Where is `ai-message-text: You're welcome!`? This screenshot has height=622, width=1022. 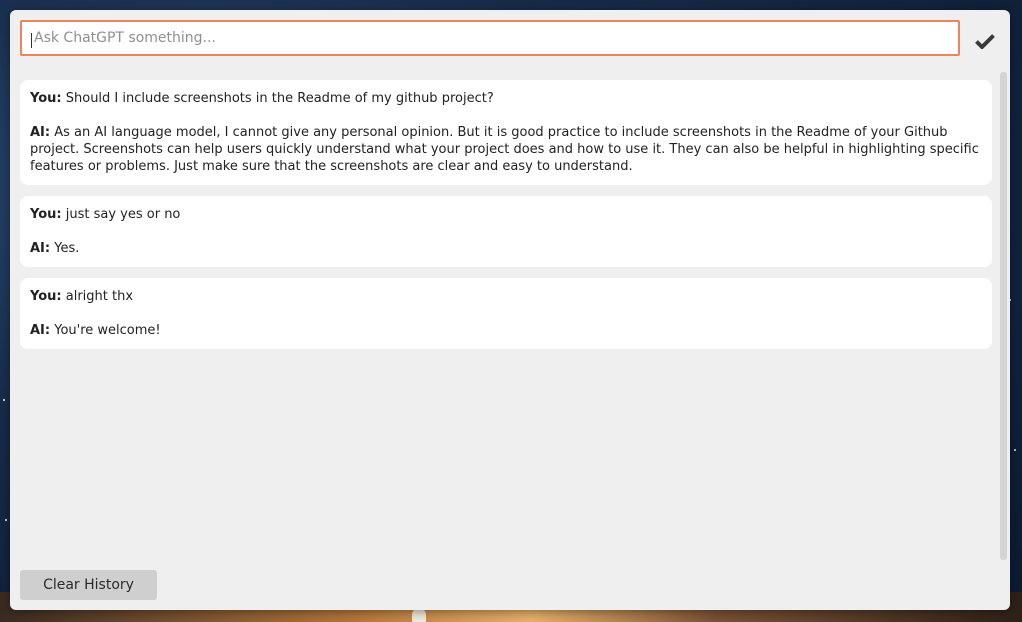
ai-message-text: You're welcome! is located at coordinates (107, 330).